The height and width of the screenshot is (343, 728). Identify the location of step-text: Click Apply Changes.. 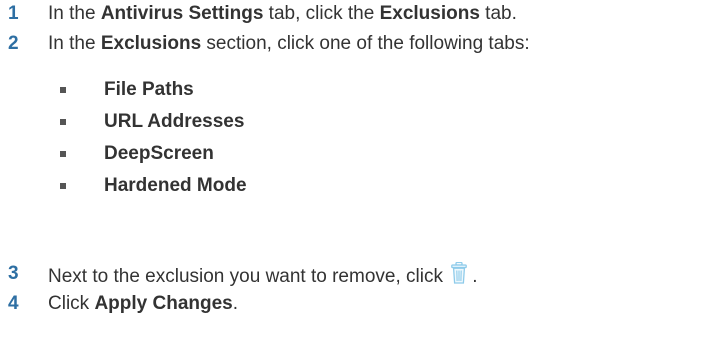
(143, 303).